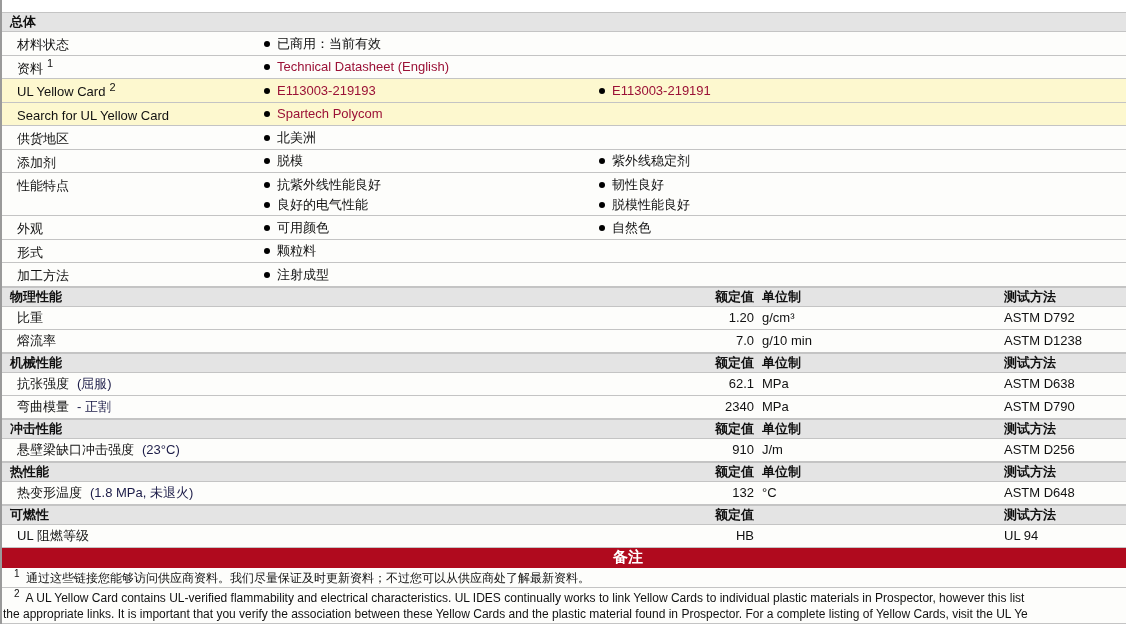 Image resolution: width=1126 pixels, height=629 pixels. Describe the element at coordinates (787, 340) in the screenshot. I see `property-unit: g/10 min` at that location.